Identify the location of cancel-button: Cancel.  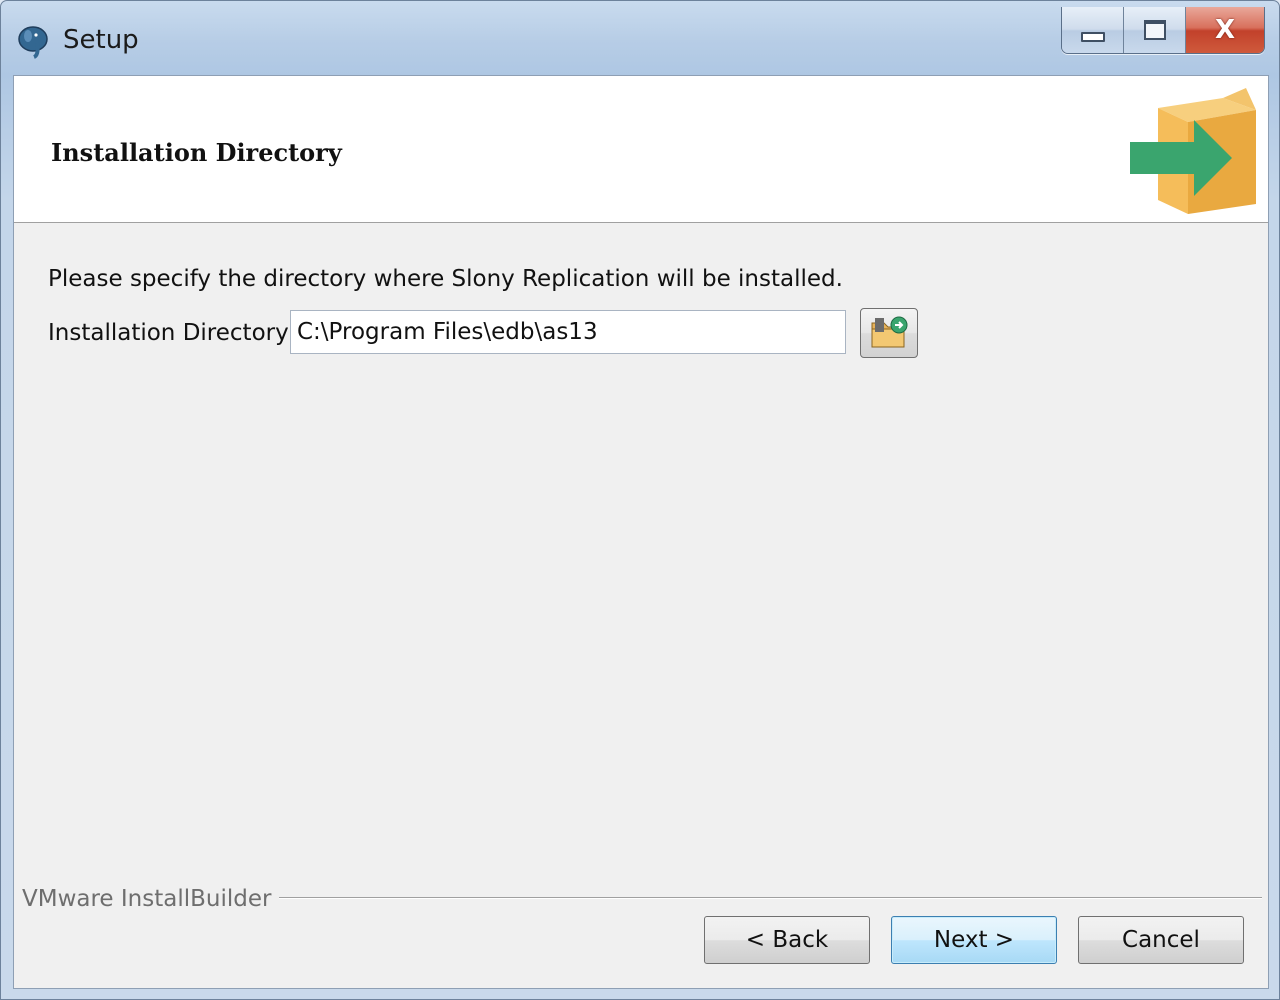
(1161, 940).